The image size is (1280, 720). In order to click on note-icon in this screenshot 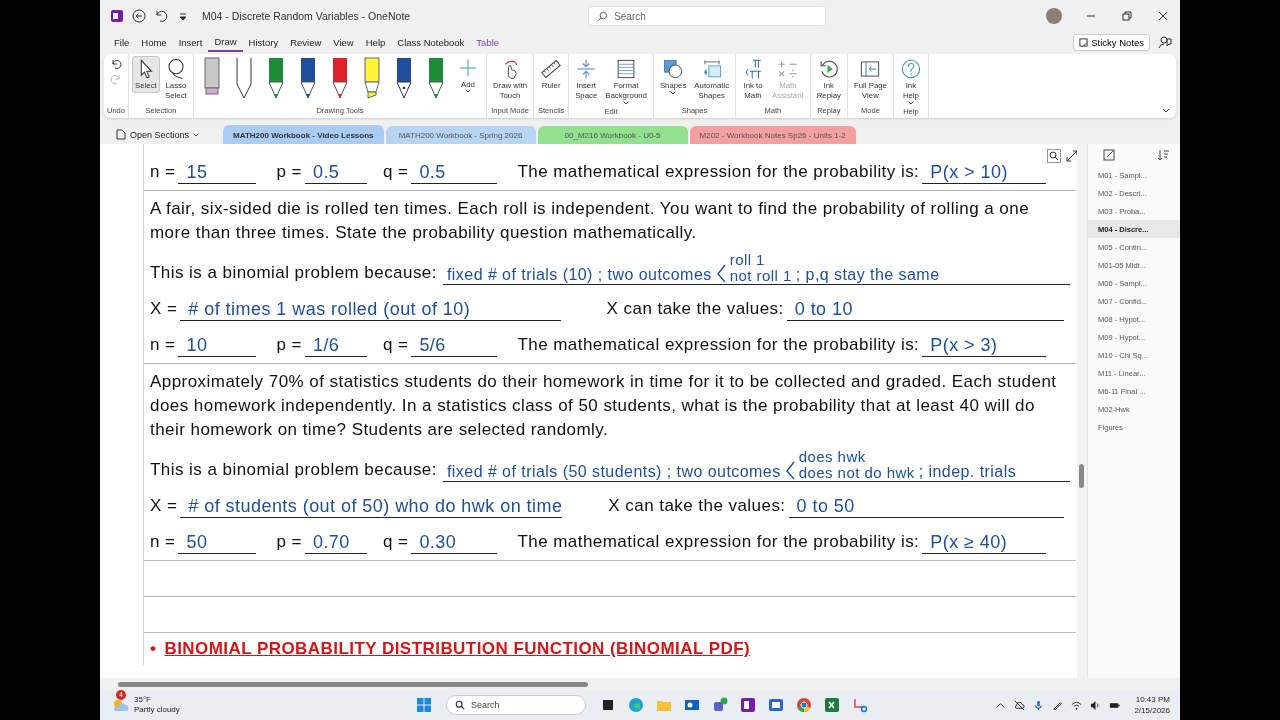, I will do `click(1084, 42)`.